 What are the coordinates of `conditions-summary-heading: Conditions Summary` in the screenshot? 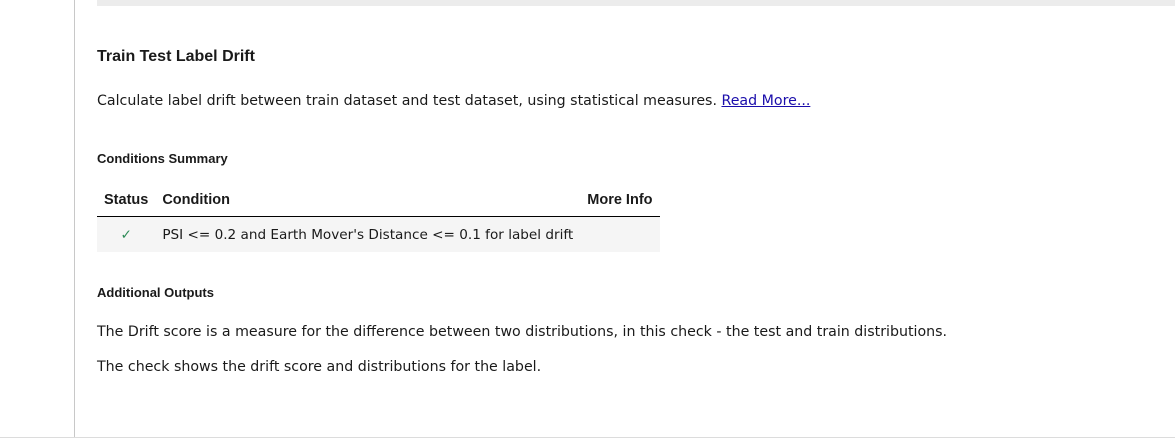 It's located at (162, 158).